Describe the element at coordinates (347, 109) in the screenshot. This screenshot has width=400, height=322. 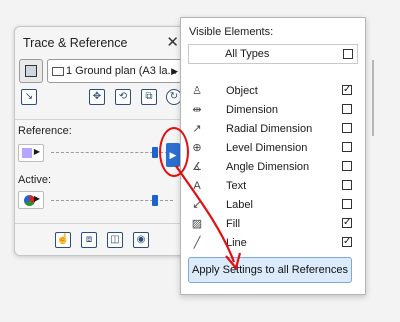
I see `dimension-checkbox` at that location.